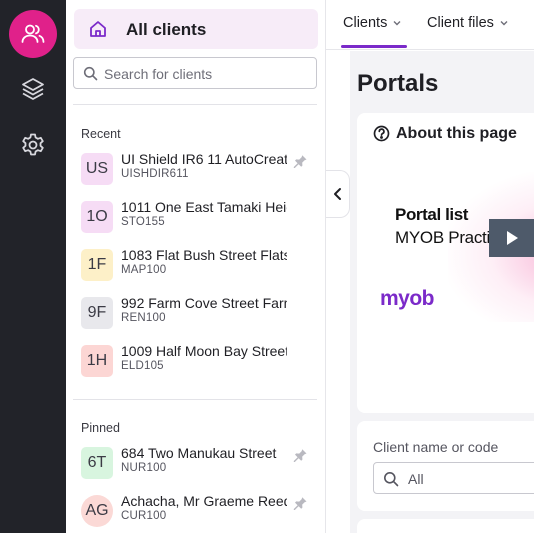 The height and width of the screenshot is (533, 534). Describe the element at coordinates (97, 169) in the screenshot. I see `client-avatar: US` at that location.